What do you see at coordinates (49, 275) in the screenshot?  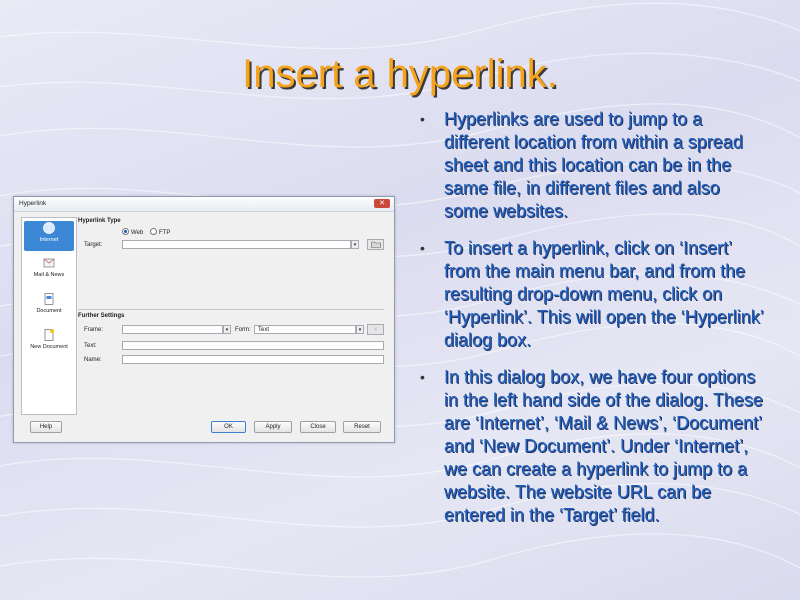 I see `side-item-label: Mail & News` at bounding box center [49, 275].